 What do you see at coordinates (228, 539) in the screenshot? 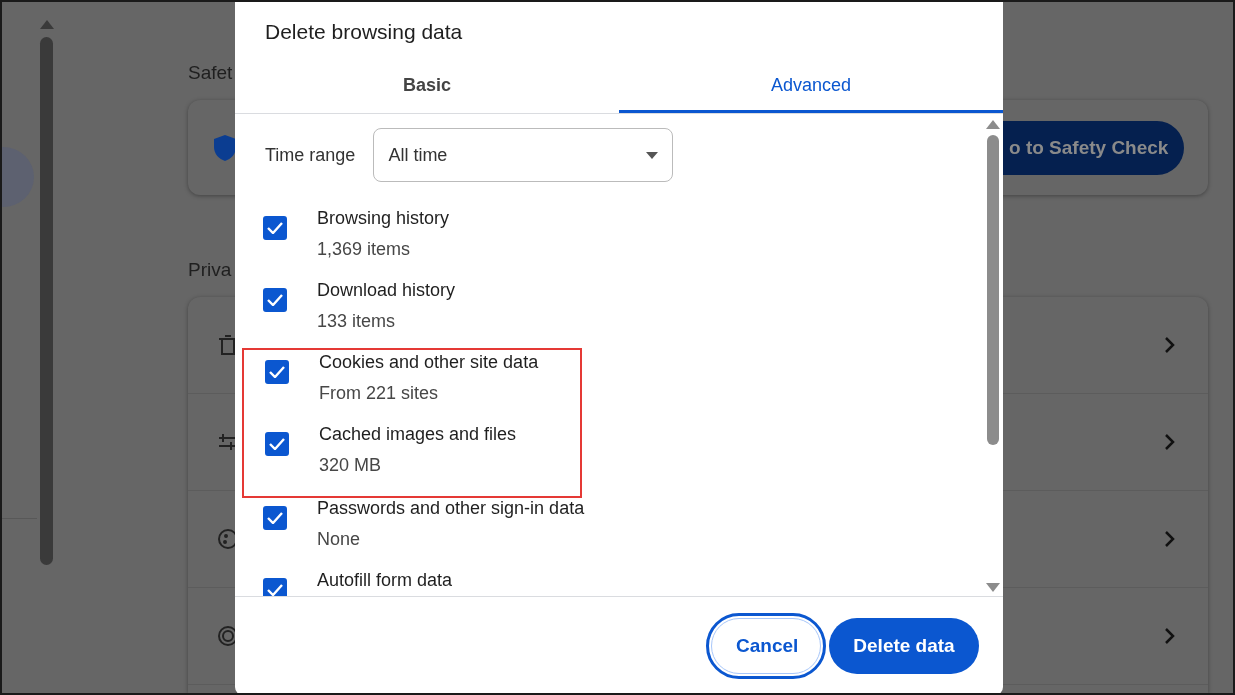
I see `cookie-icon` at bounding box center [228, 539].